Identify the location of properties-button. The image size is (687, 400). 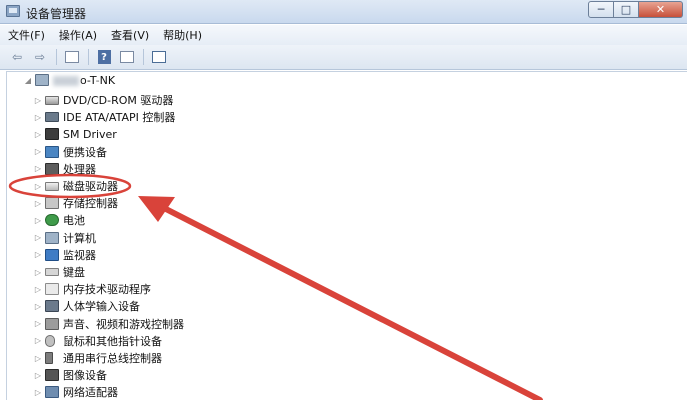
(127, 57).